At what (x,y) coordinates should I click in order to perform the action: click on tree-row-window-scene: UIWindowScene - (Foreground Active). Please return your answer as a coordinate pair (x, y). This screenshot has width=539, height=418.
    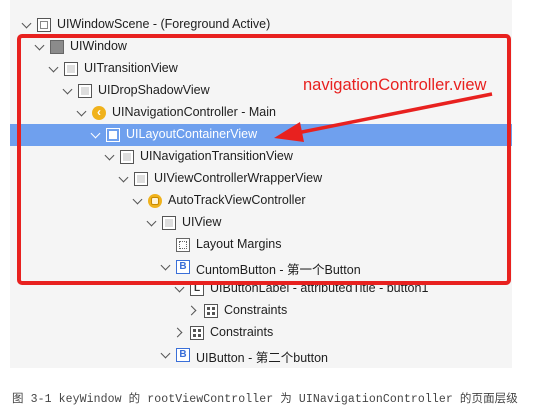
    Looking at the image, I should click on (261, 25).